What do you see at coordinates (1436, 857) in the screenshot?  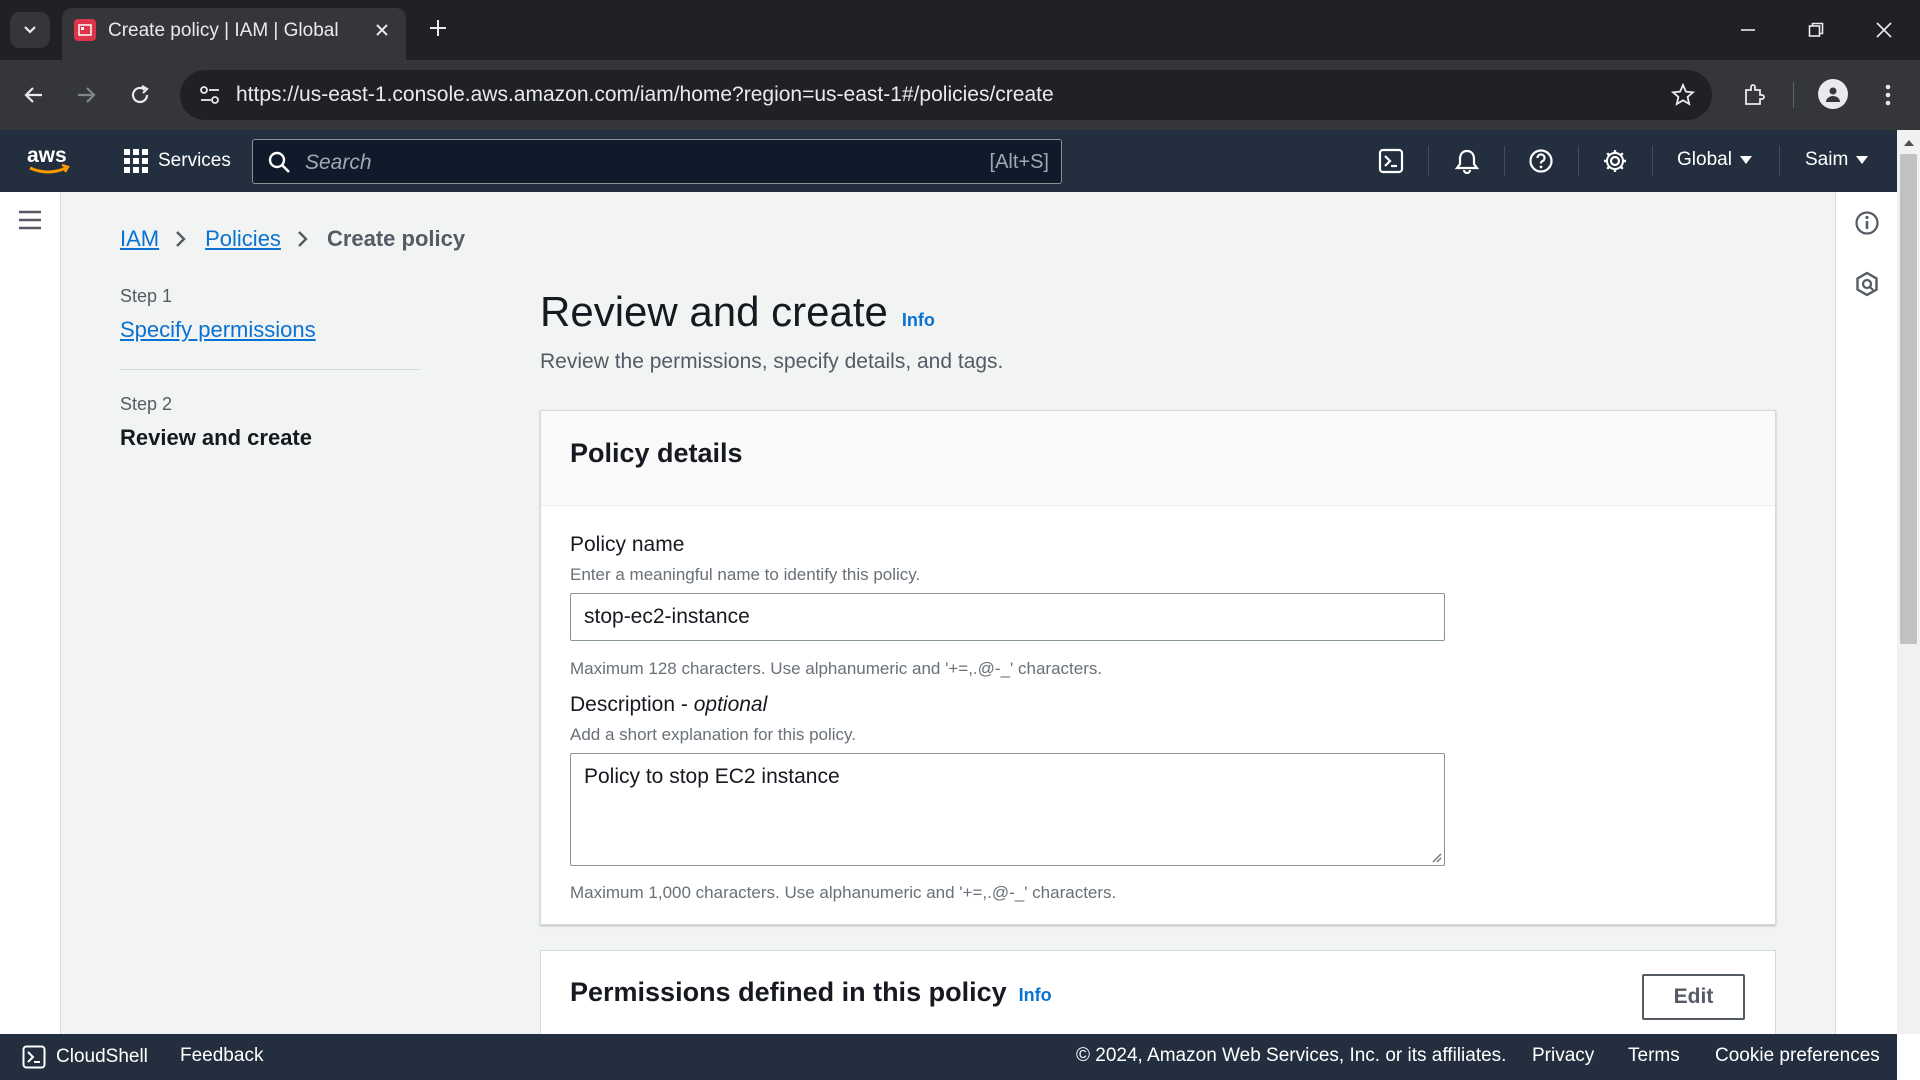 I see `resize-handle-icon` at bounding box center [1436, 857].